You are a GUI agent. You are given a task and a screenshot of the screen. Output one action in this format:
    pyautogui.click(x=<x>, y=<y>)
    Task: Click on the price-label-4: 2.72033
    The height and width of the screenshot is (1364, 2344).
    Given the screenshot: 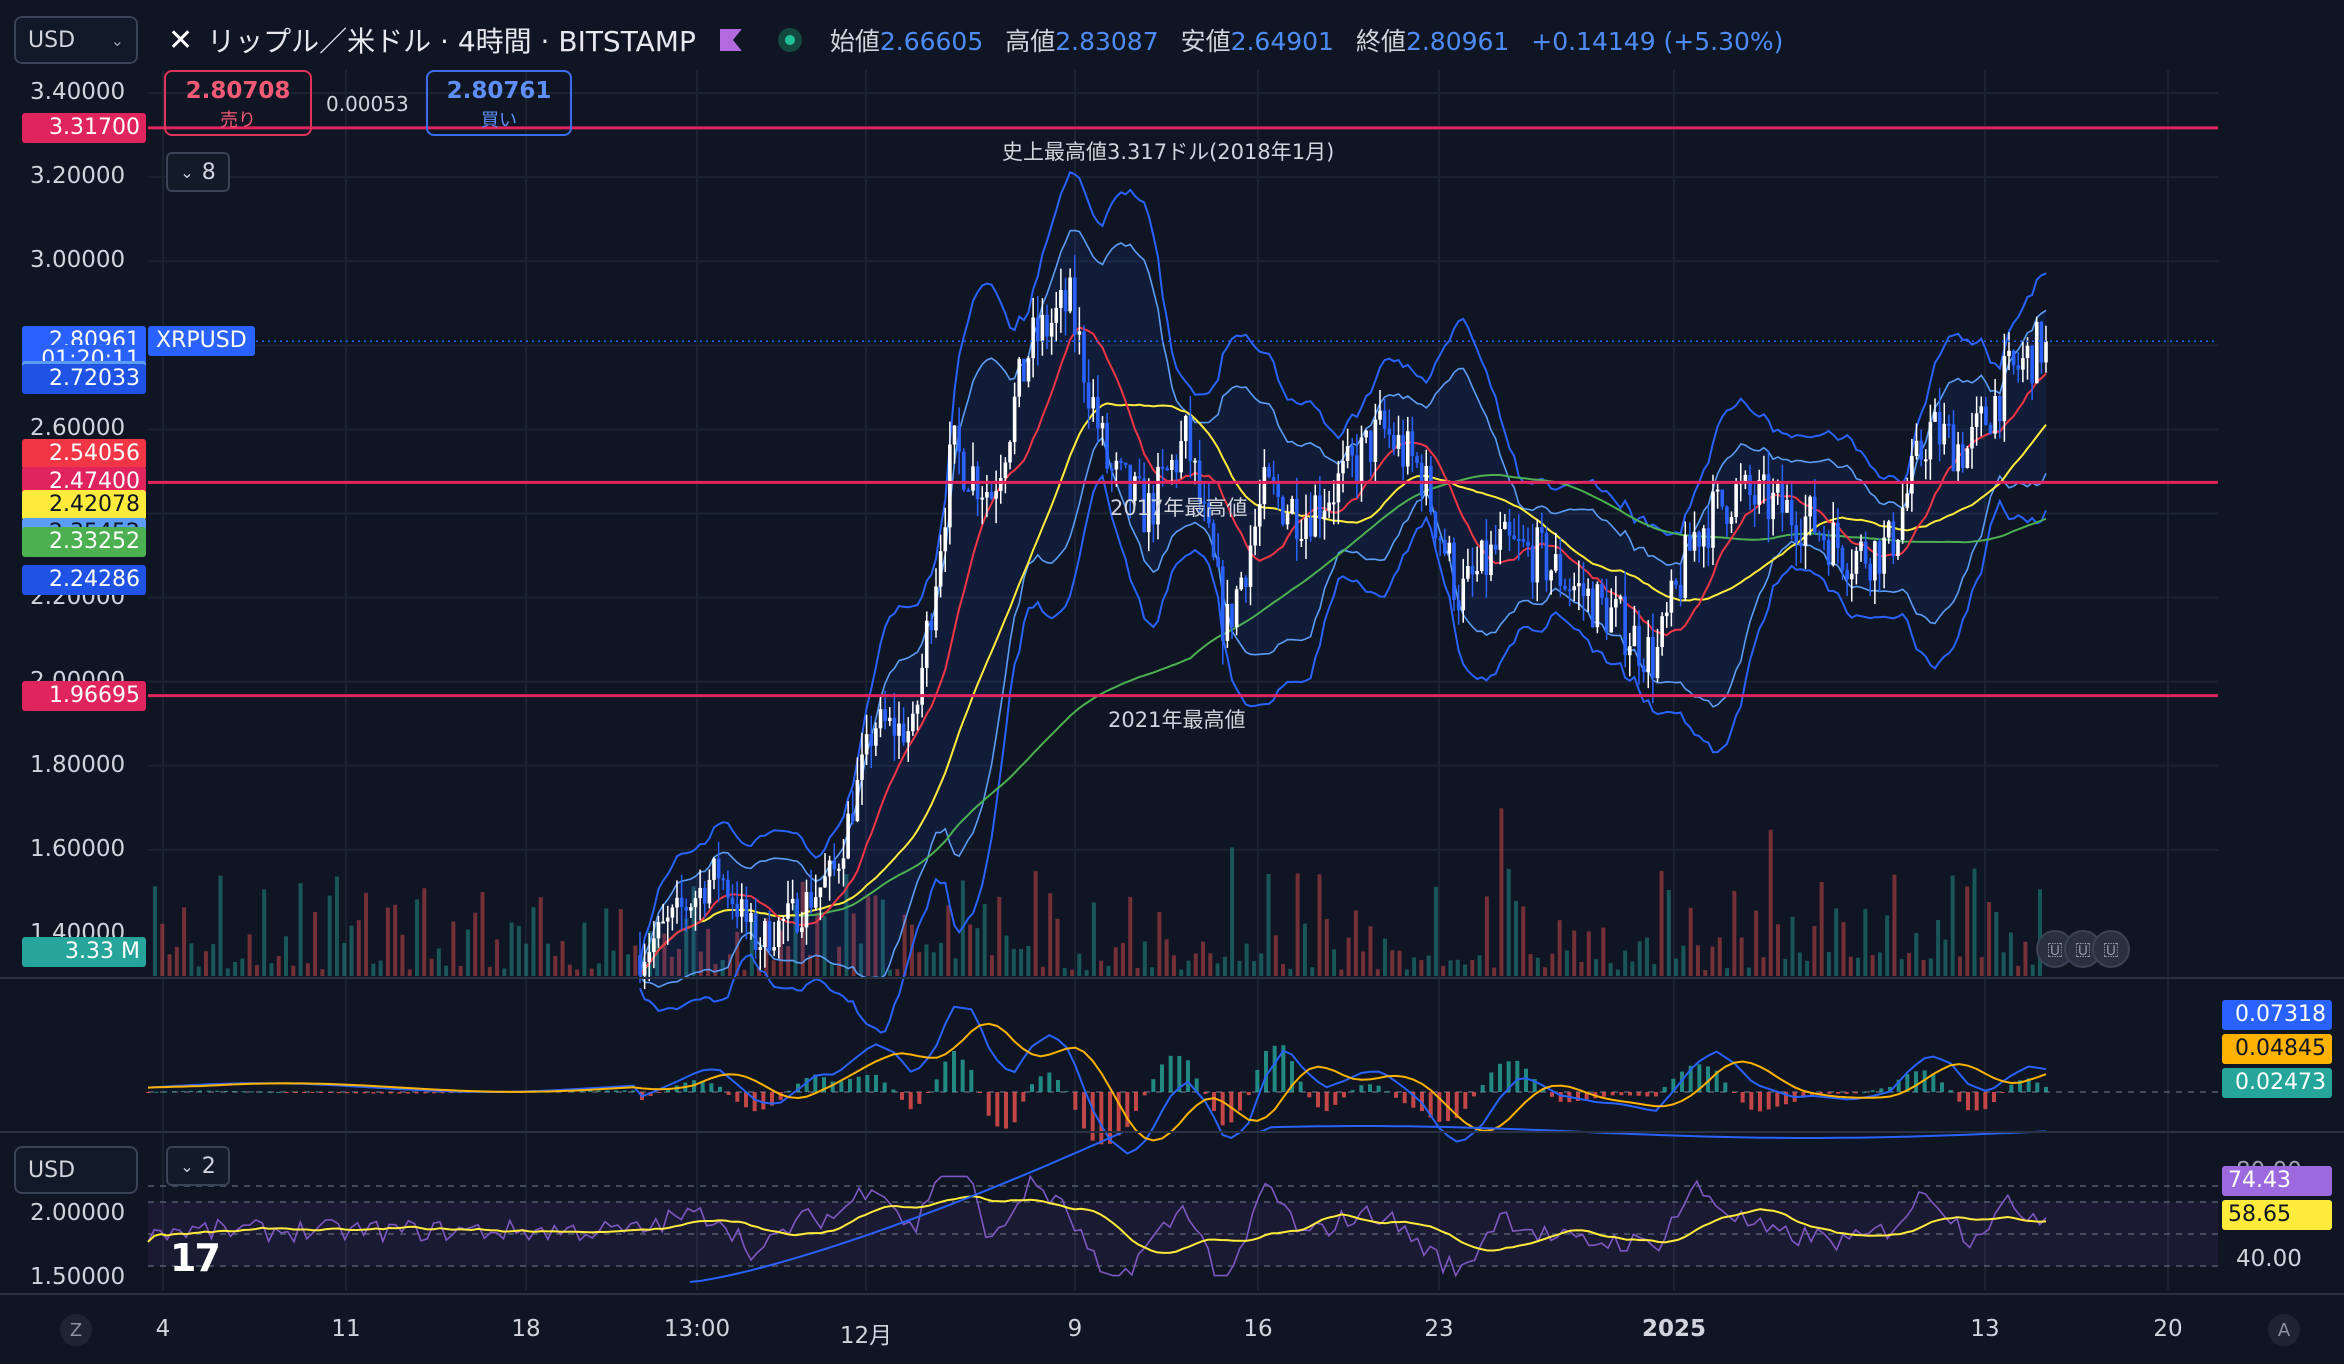 What is the action you would take?
    pyautogui.click(x=84, y=378)
    